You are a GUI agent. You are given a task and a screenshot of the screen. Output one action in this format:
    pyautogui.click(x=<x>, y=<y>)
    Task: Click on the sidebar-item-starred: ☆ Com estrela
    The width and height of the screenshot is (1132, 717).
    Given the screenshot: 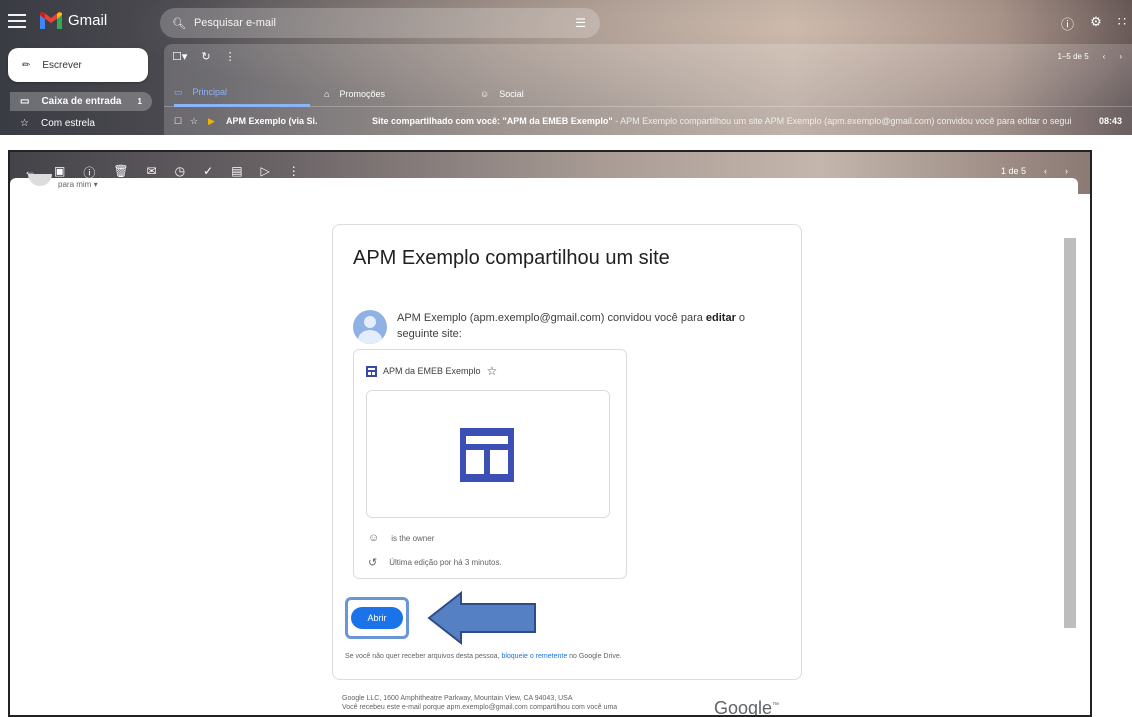 What is the action you would take?
    pyautogui.click(x=81, y=123)
    